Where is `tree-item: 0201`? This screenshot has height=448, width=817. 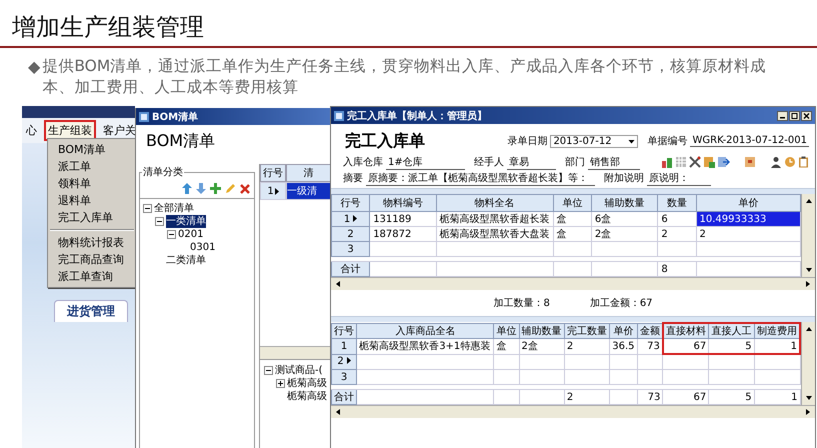 tree-item: 0201 is located at coordinates (191, 234).